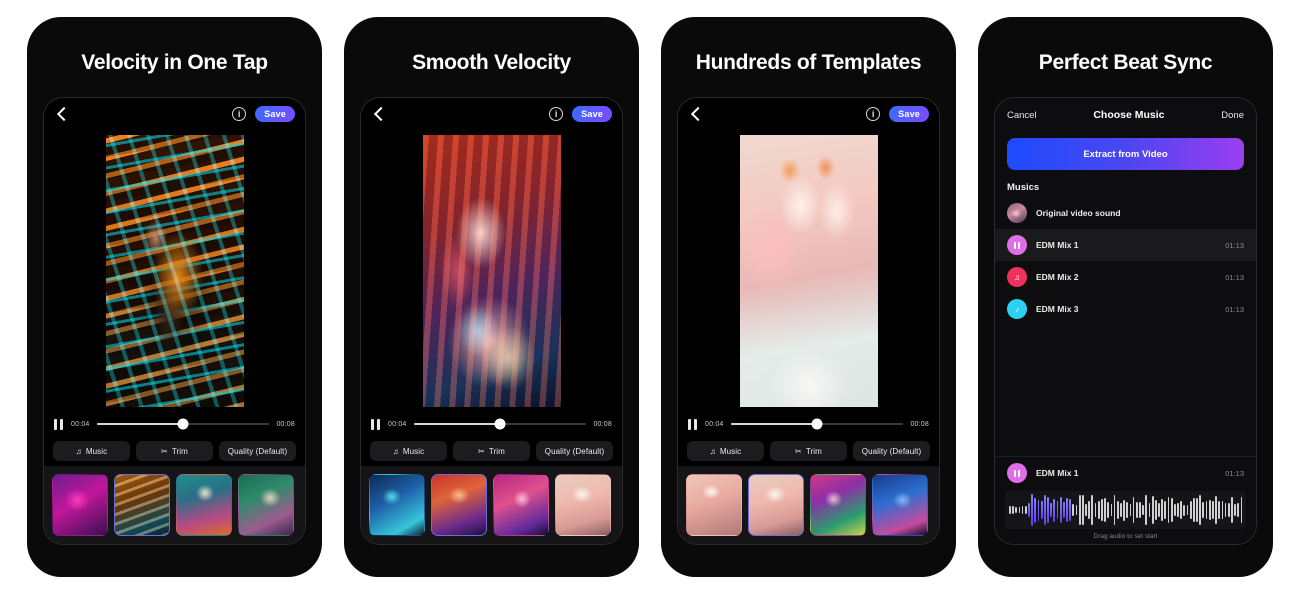 The image size is (1300, 594). What do you see at coordinates (1017, 213) in the screenshot?
I see `album-thumbnail-icon` at bounding box center [1017, 213].